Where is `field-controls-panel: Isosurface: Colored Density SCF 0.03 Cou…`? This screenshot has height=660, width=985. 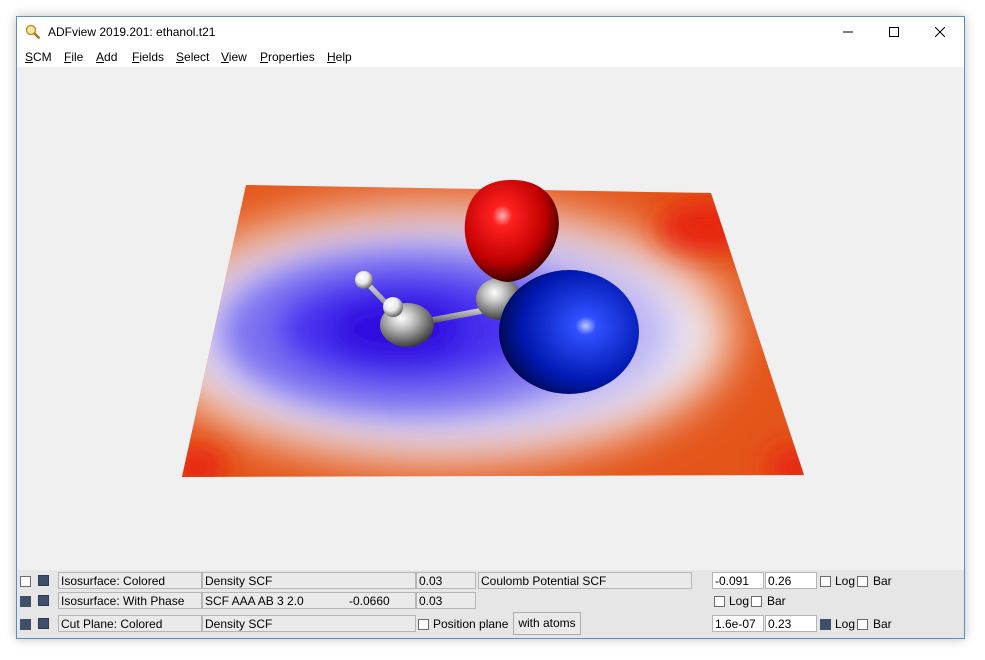 field-controls-panel: Isosurface: Colored Density SCF 0.03 Cou… is located at coordinates (490, 604).